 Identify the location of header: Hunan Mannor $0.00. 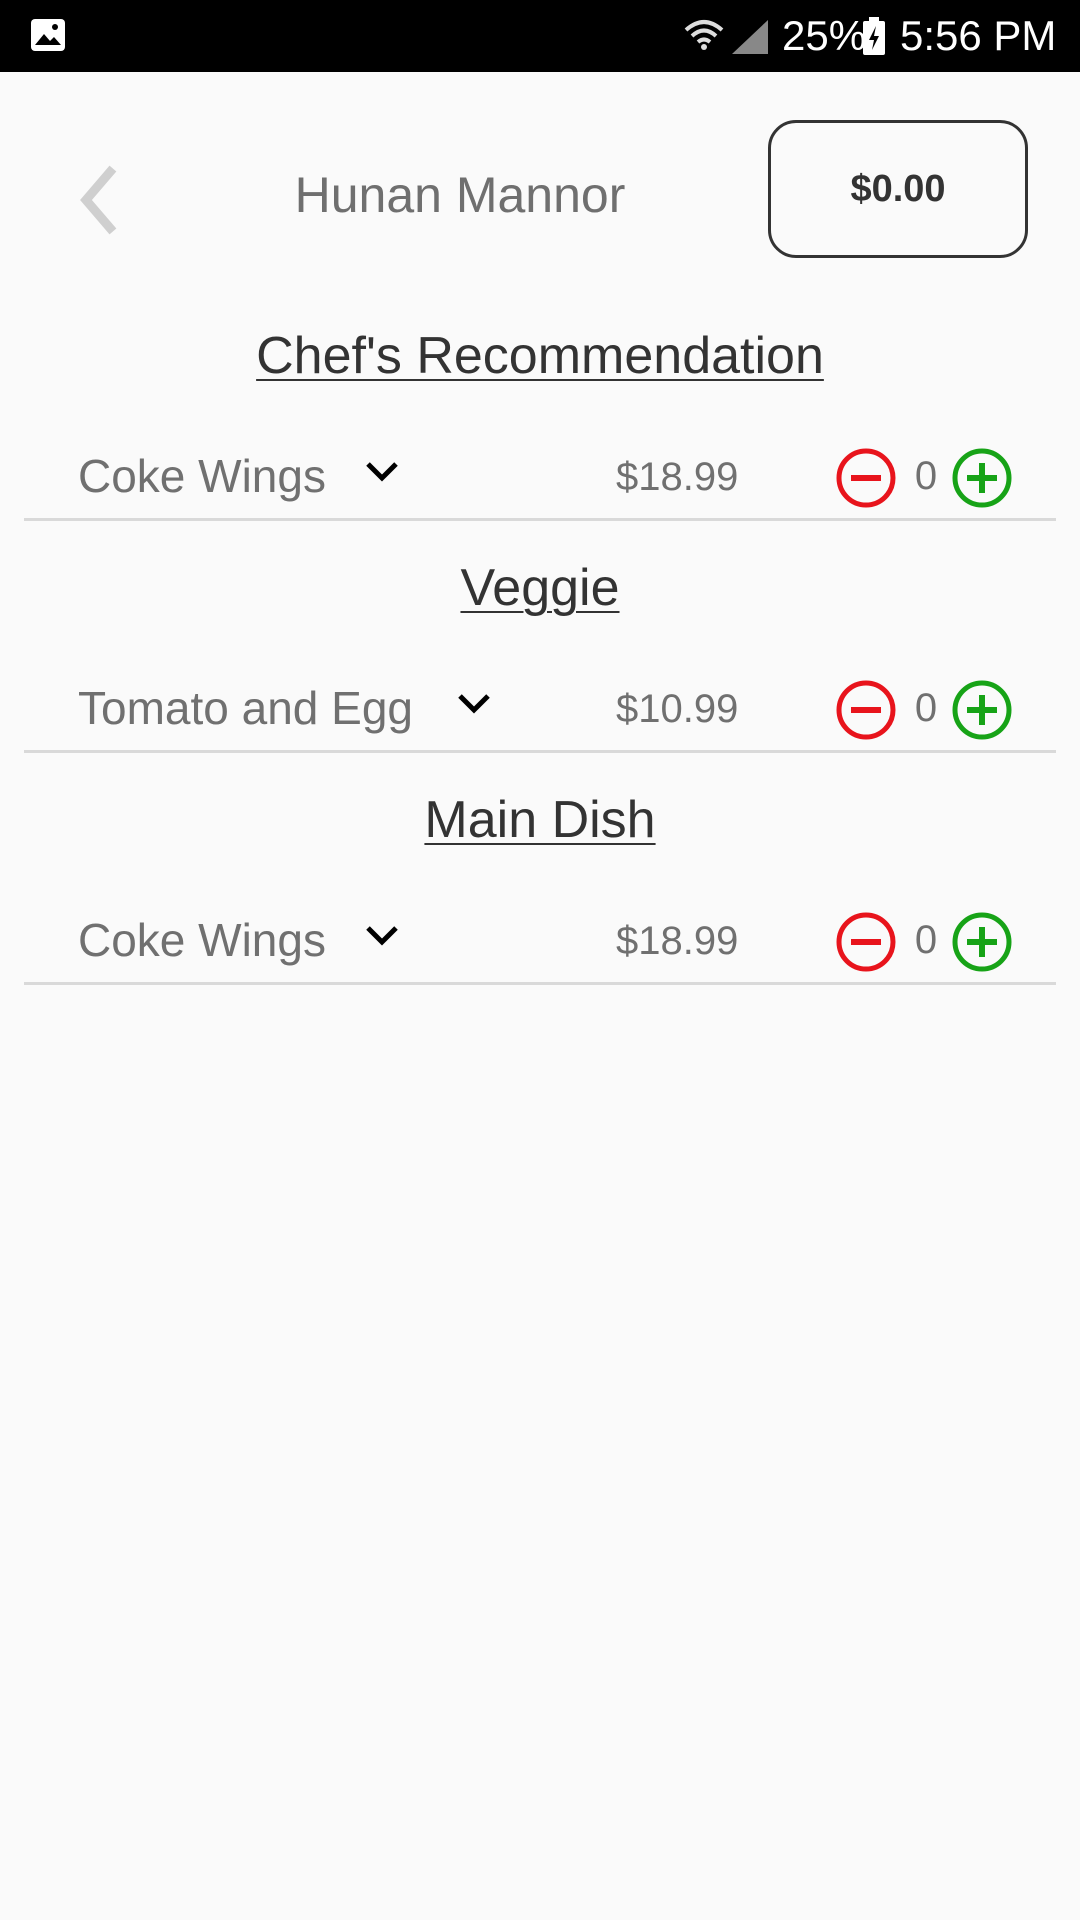
(540, 192).